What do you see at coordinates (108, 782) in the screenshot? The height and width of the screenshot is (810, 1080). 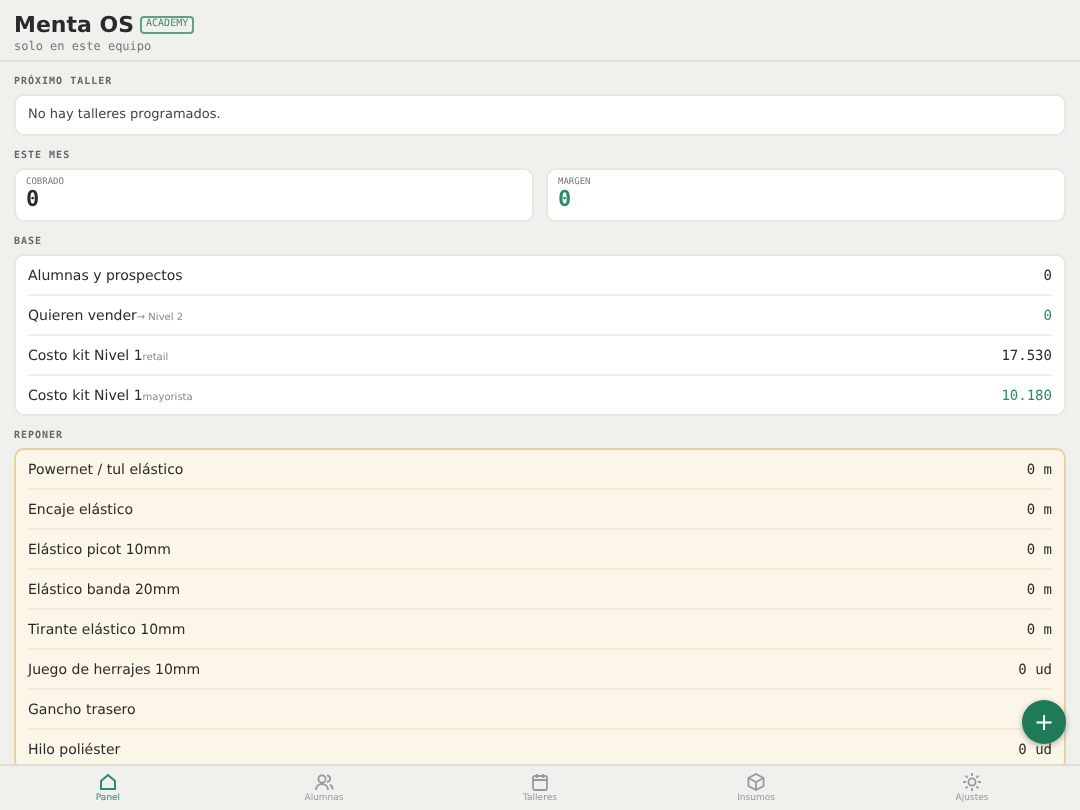 I see `home-icon` at bounding box center [108, 782].